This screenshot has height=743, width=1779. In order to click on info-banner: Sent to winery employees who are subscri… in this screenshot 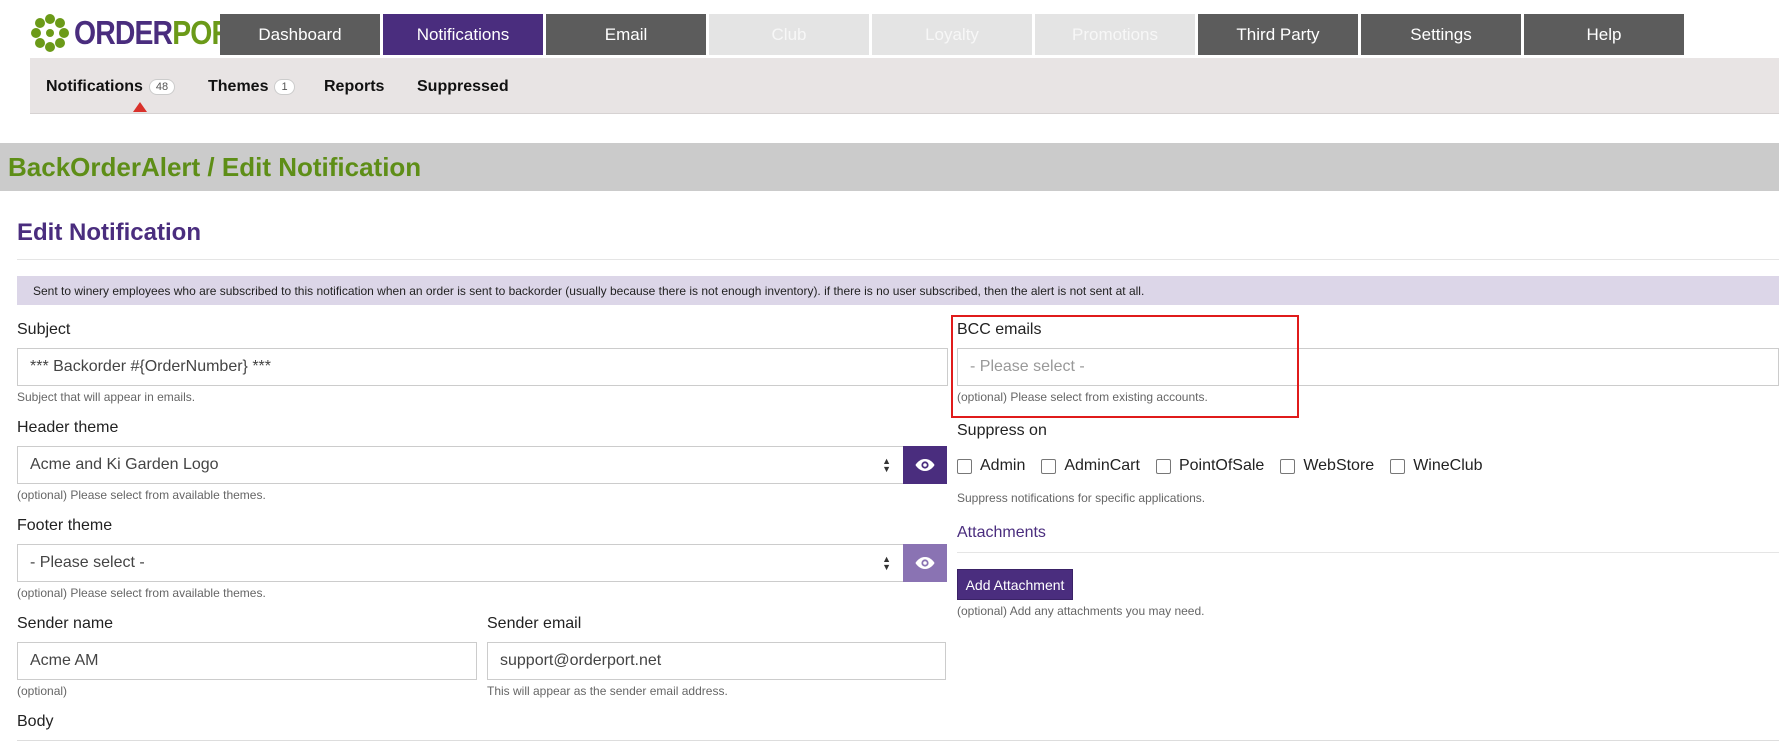, I will do `click(898, 290)`.